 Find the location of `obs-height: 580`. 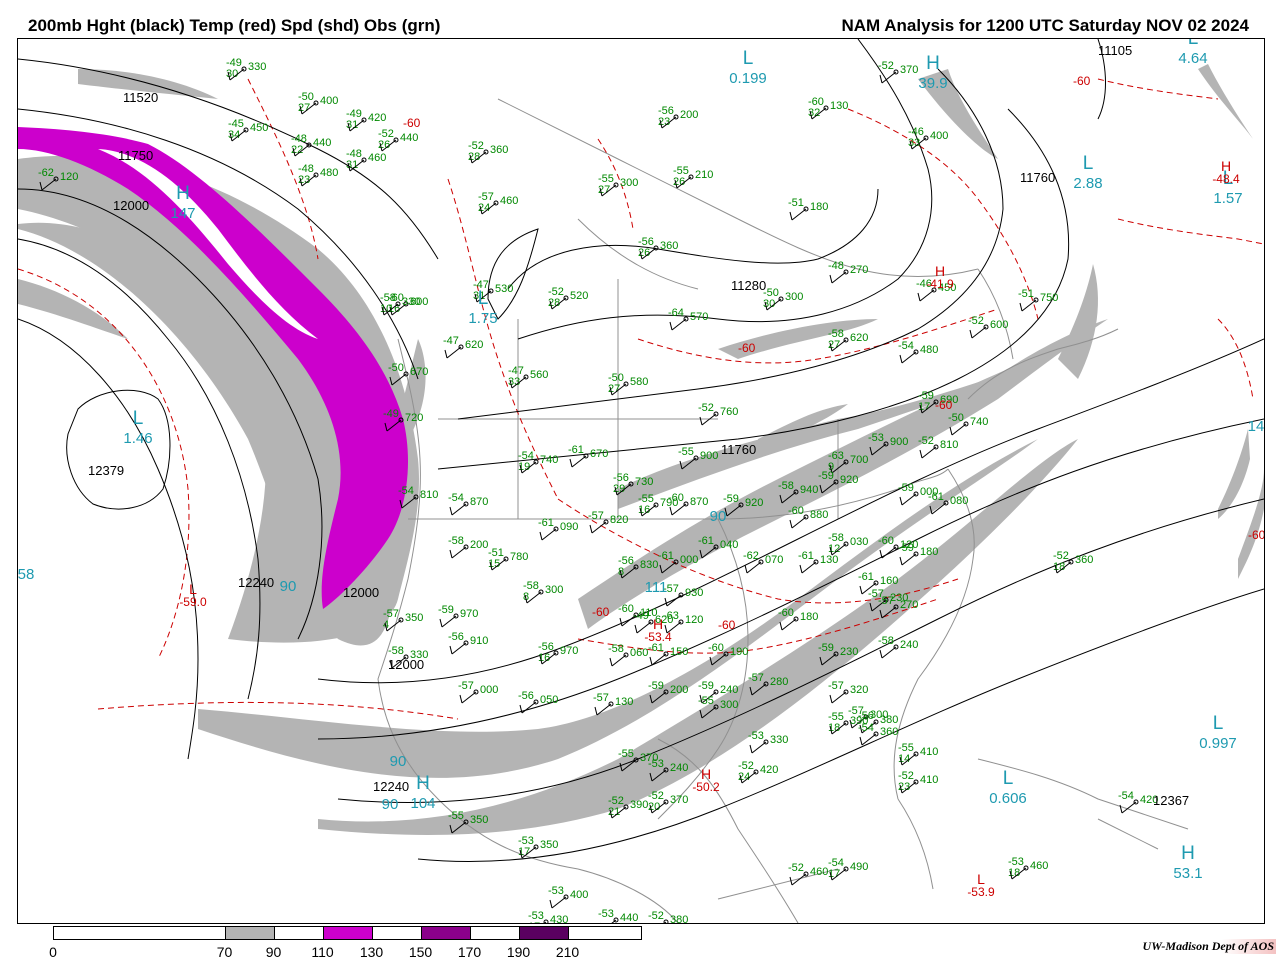

obs-height: 580 is located at coordinates (639, 382).